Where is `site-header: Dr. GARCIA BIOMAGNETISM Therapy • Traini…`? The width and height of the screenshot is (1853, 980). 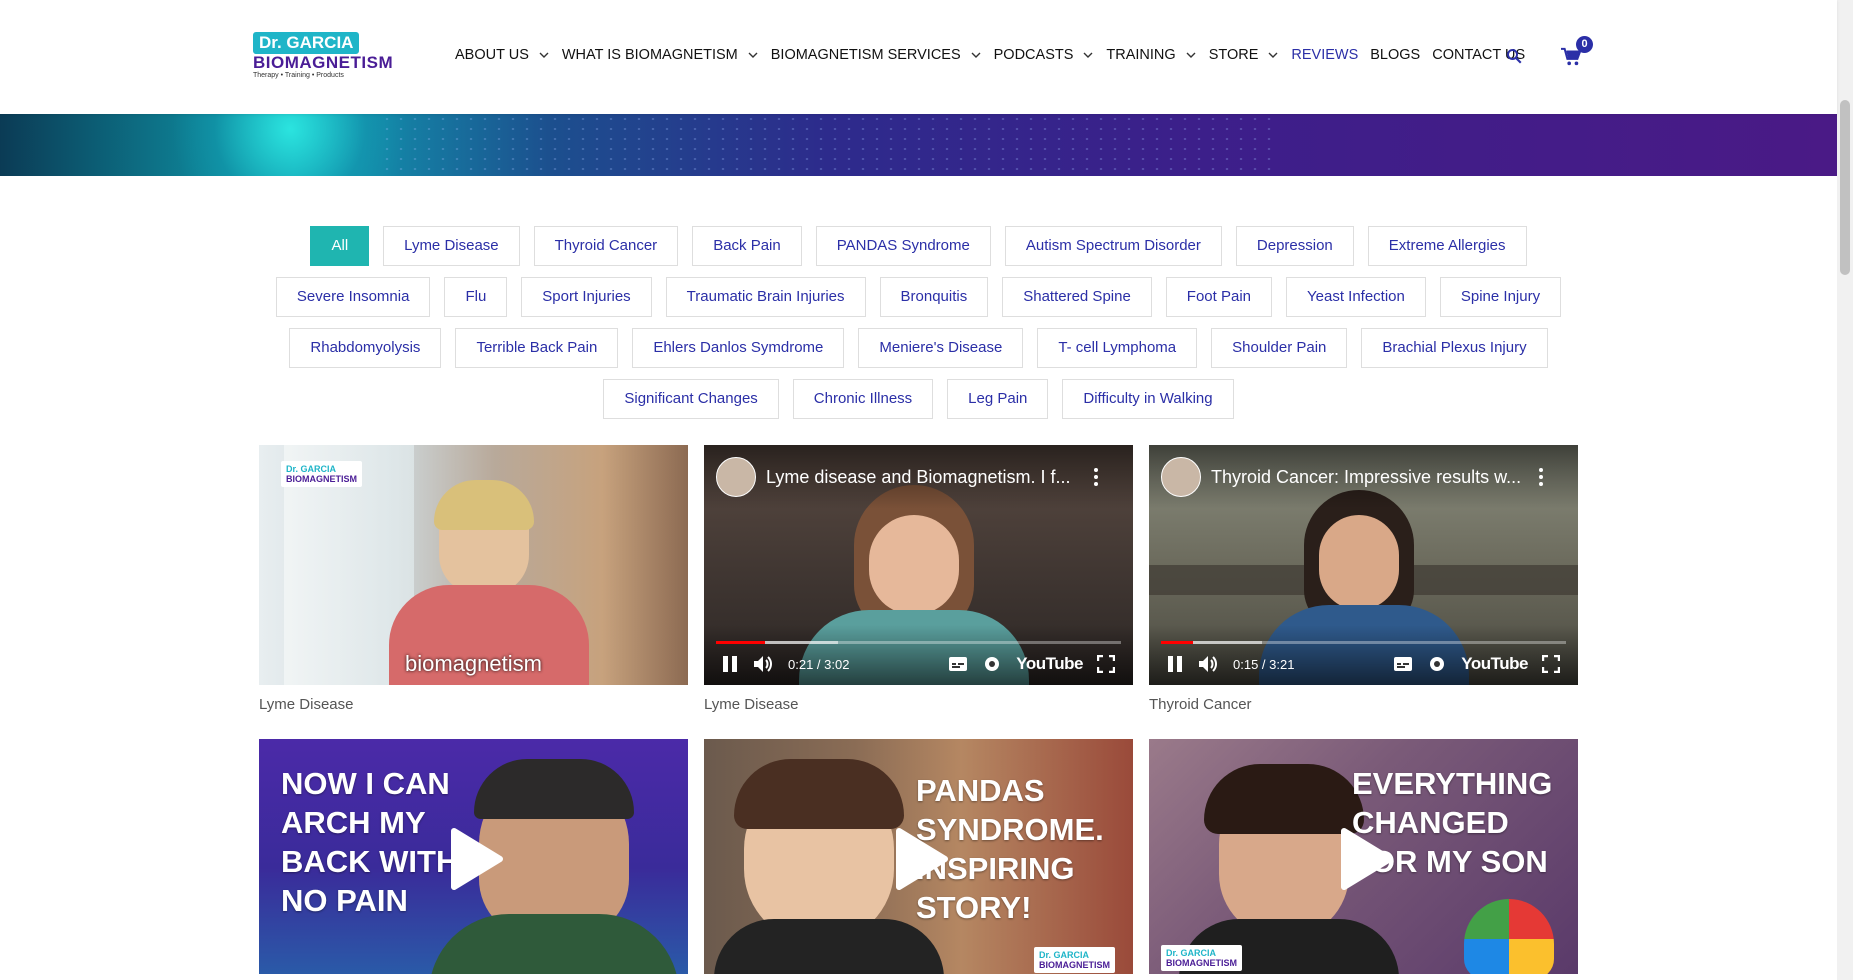
site-header: Dr. GARCIA BIOMAGNETISM Therapy • Traini… is located at coordinates (918, 57).